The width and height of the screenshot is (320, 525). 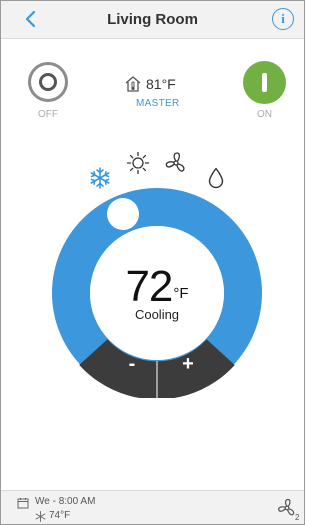 I want to click on increase-temp-button: +, so click(x=188, y=364).